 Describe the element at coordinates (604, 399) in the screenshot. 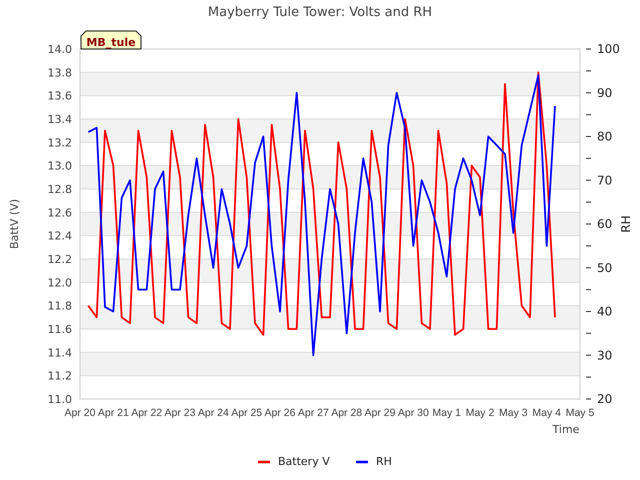

I see `tick-label: 20` at that location.